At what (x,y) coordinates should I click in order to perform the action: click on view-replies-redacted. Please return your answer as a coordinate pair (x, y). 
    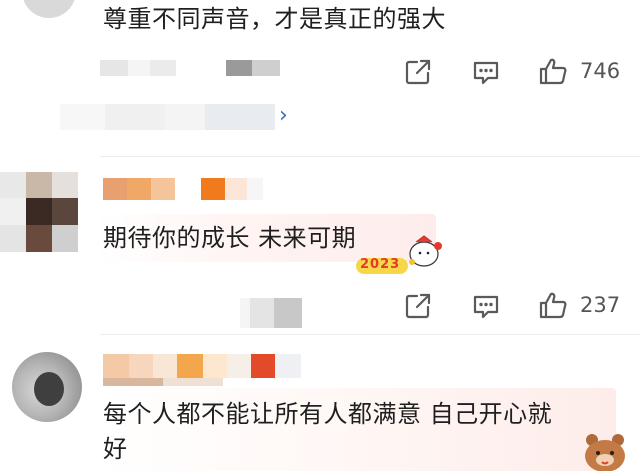
    Looking at the image, I should click on (167, 117).